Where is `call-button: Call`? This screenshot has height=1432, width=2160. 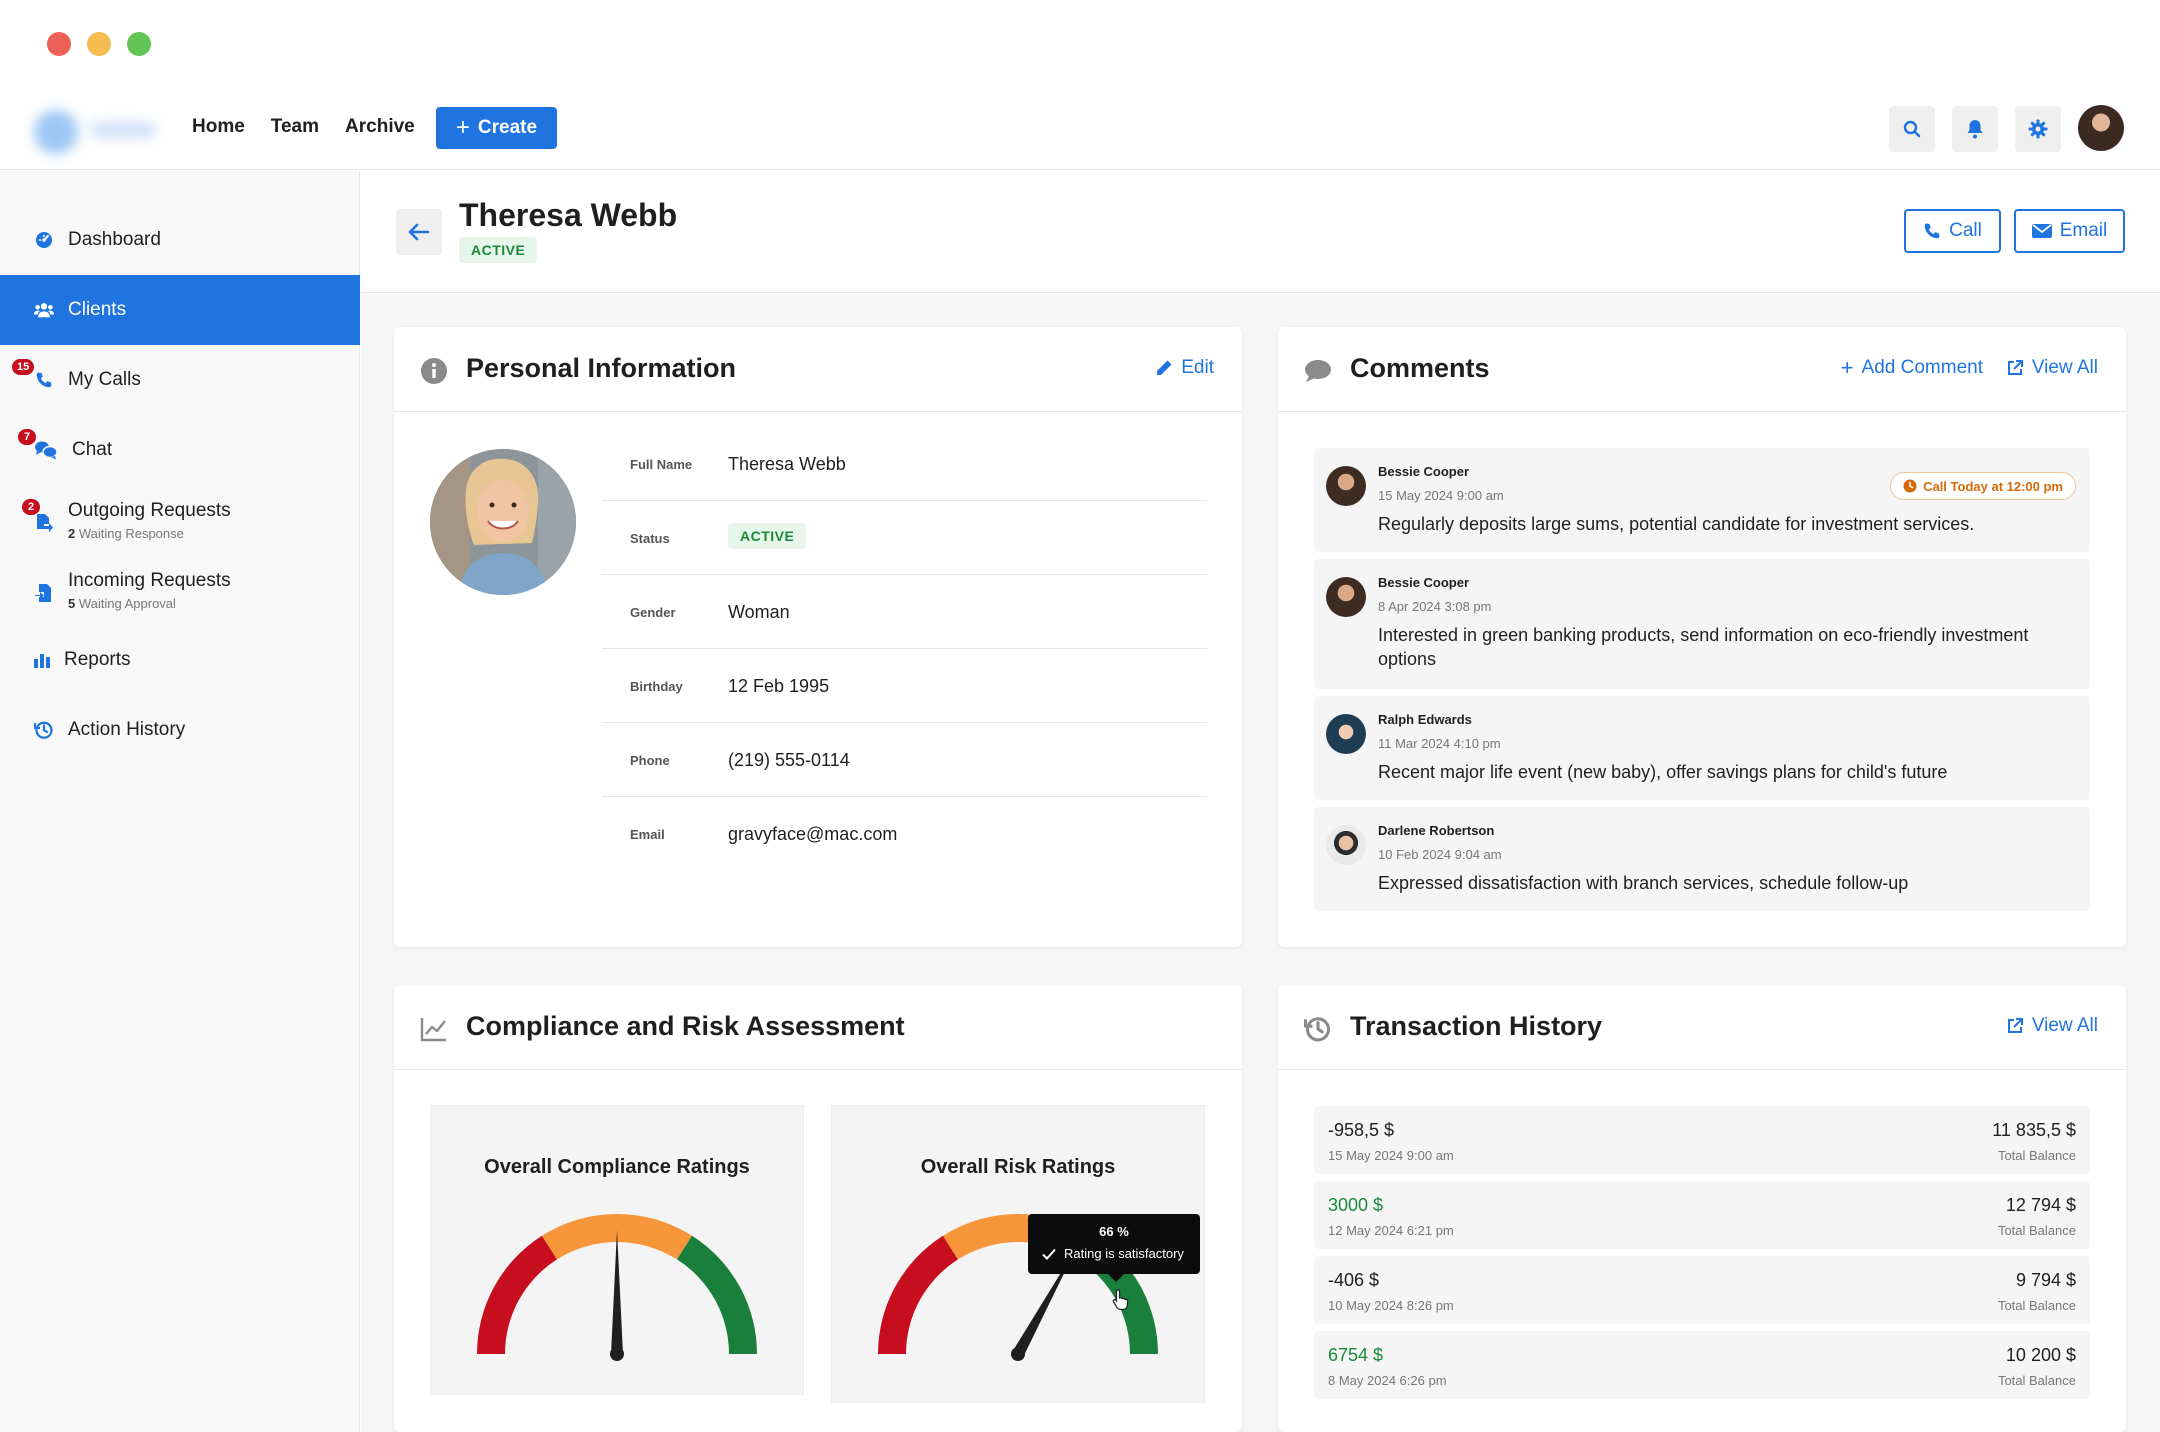
call-button: Call is located at coordinates (1952, 231).